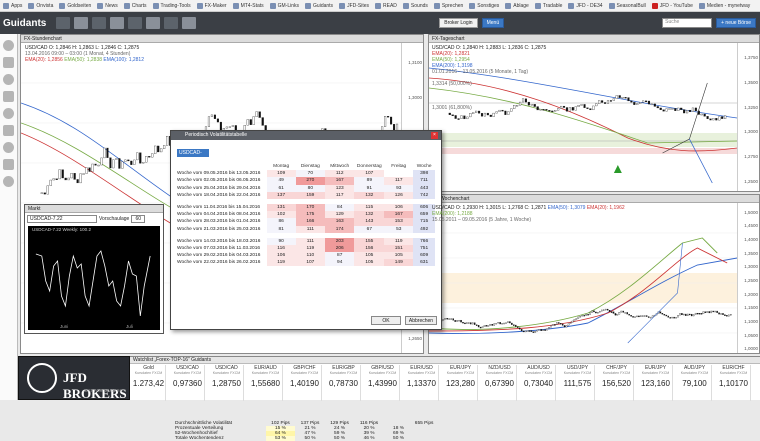 This screenshot has height=441, width=760. I want to click on tools-icon, so click(135, 23).